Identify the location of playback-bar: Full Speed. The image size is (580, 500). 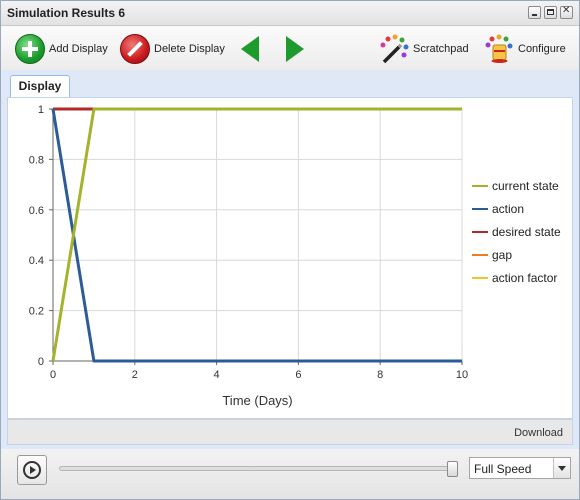
(290, 474).